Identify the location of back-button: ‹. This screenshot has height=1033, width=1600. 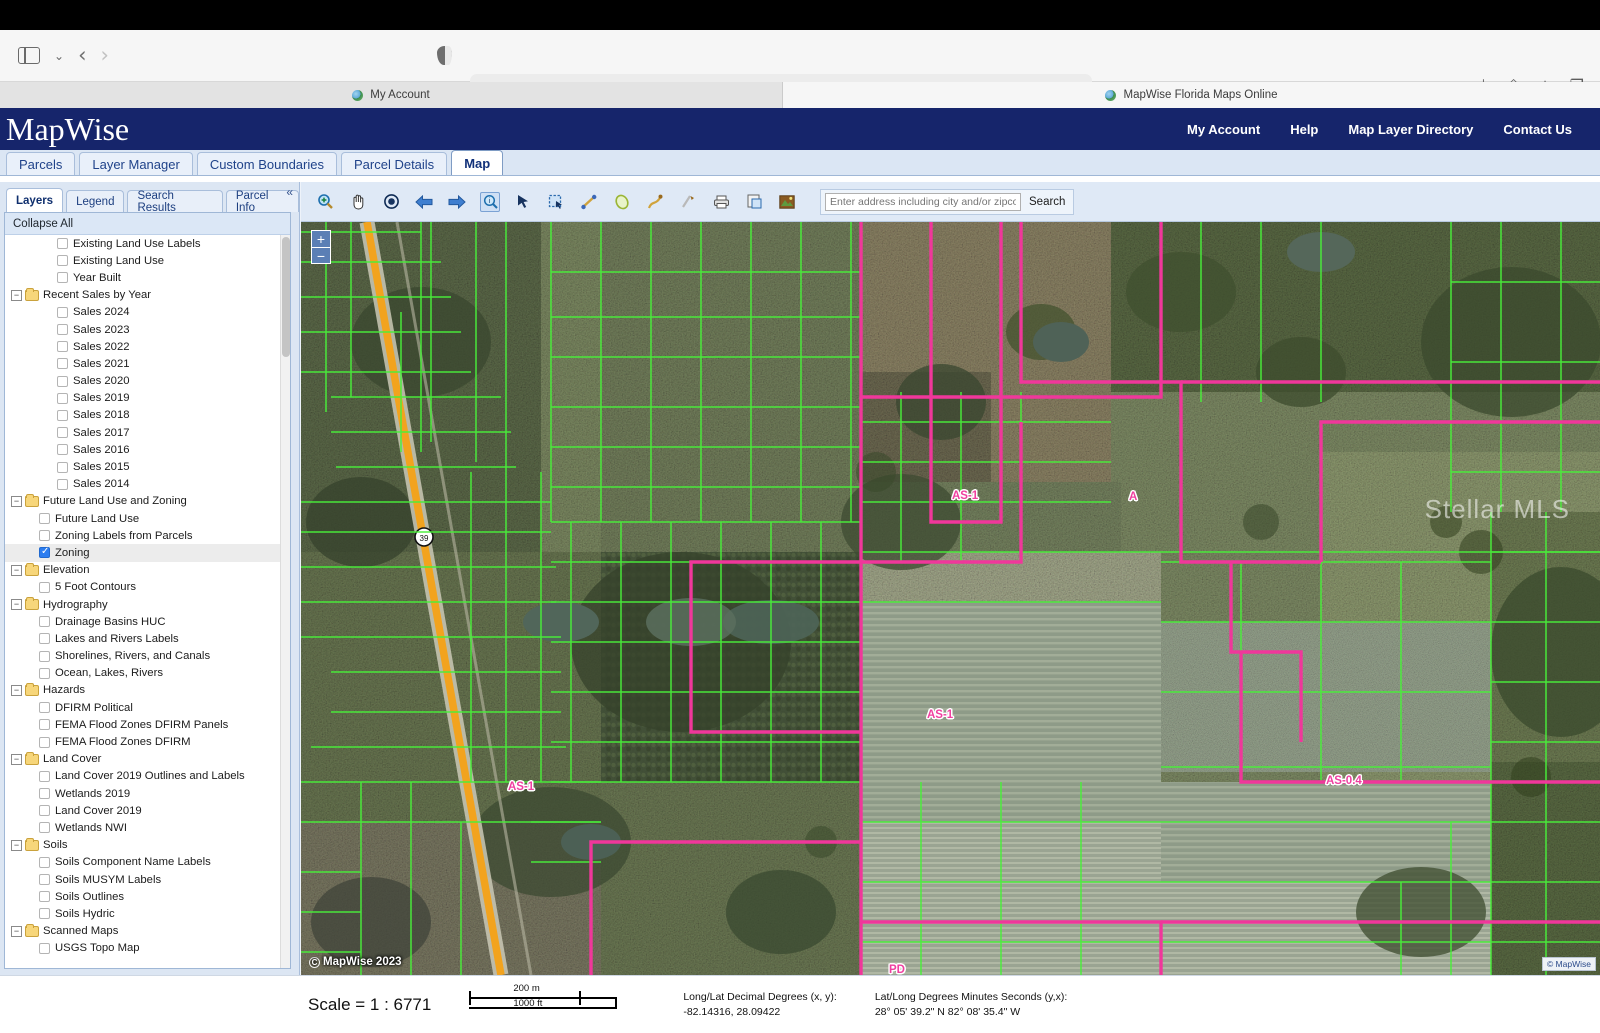
(82, 55).